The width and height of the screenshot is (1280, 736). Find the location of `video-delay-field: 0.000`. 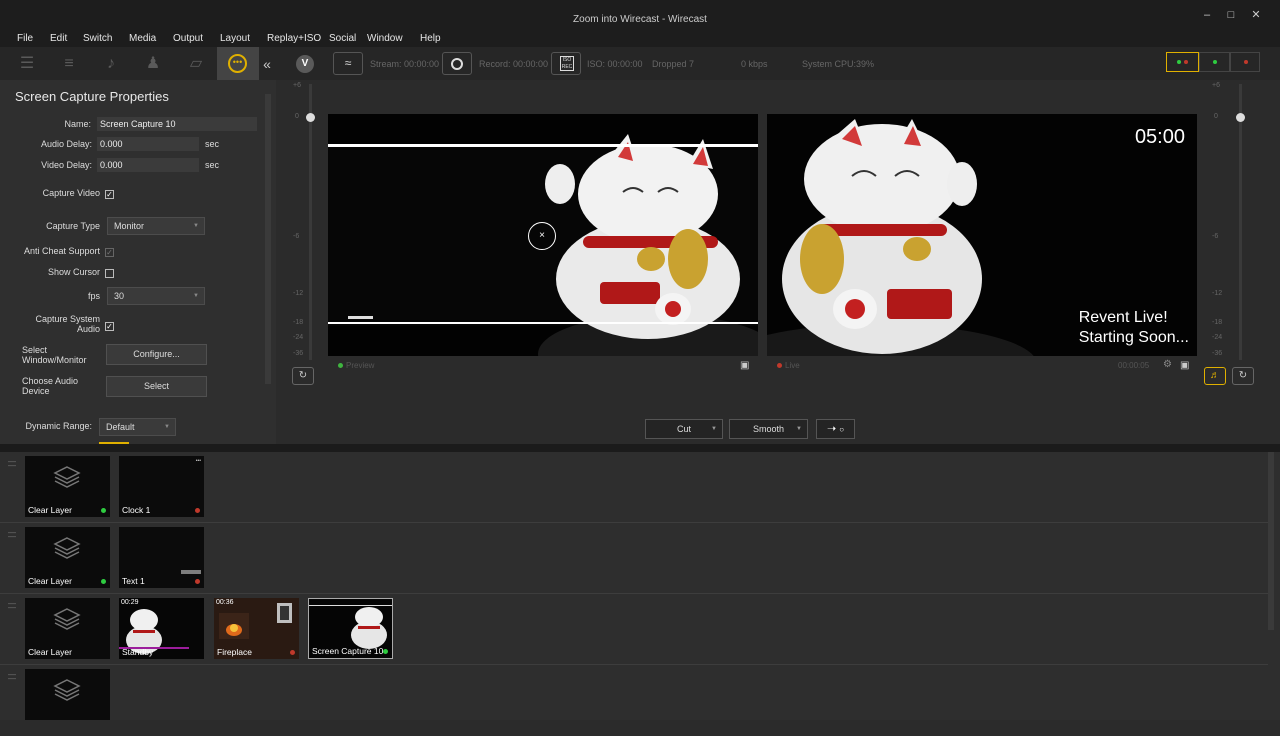

video-delay-field: 0.000 is located at coordinates (148, 165).